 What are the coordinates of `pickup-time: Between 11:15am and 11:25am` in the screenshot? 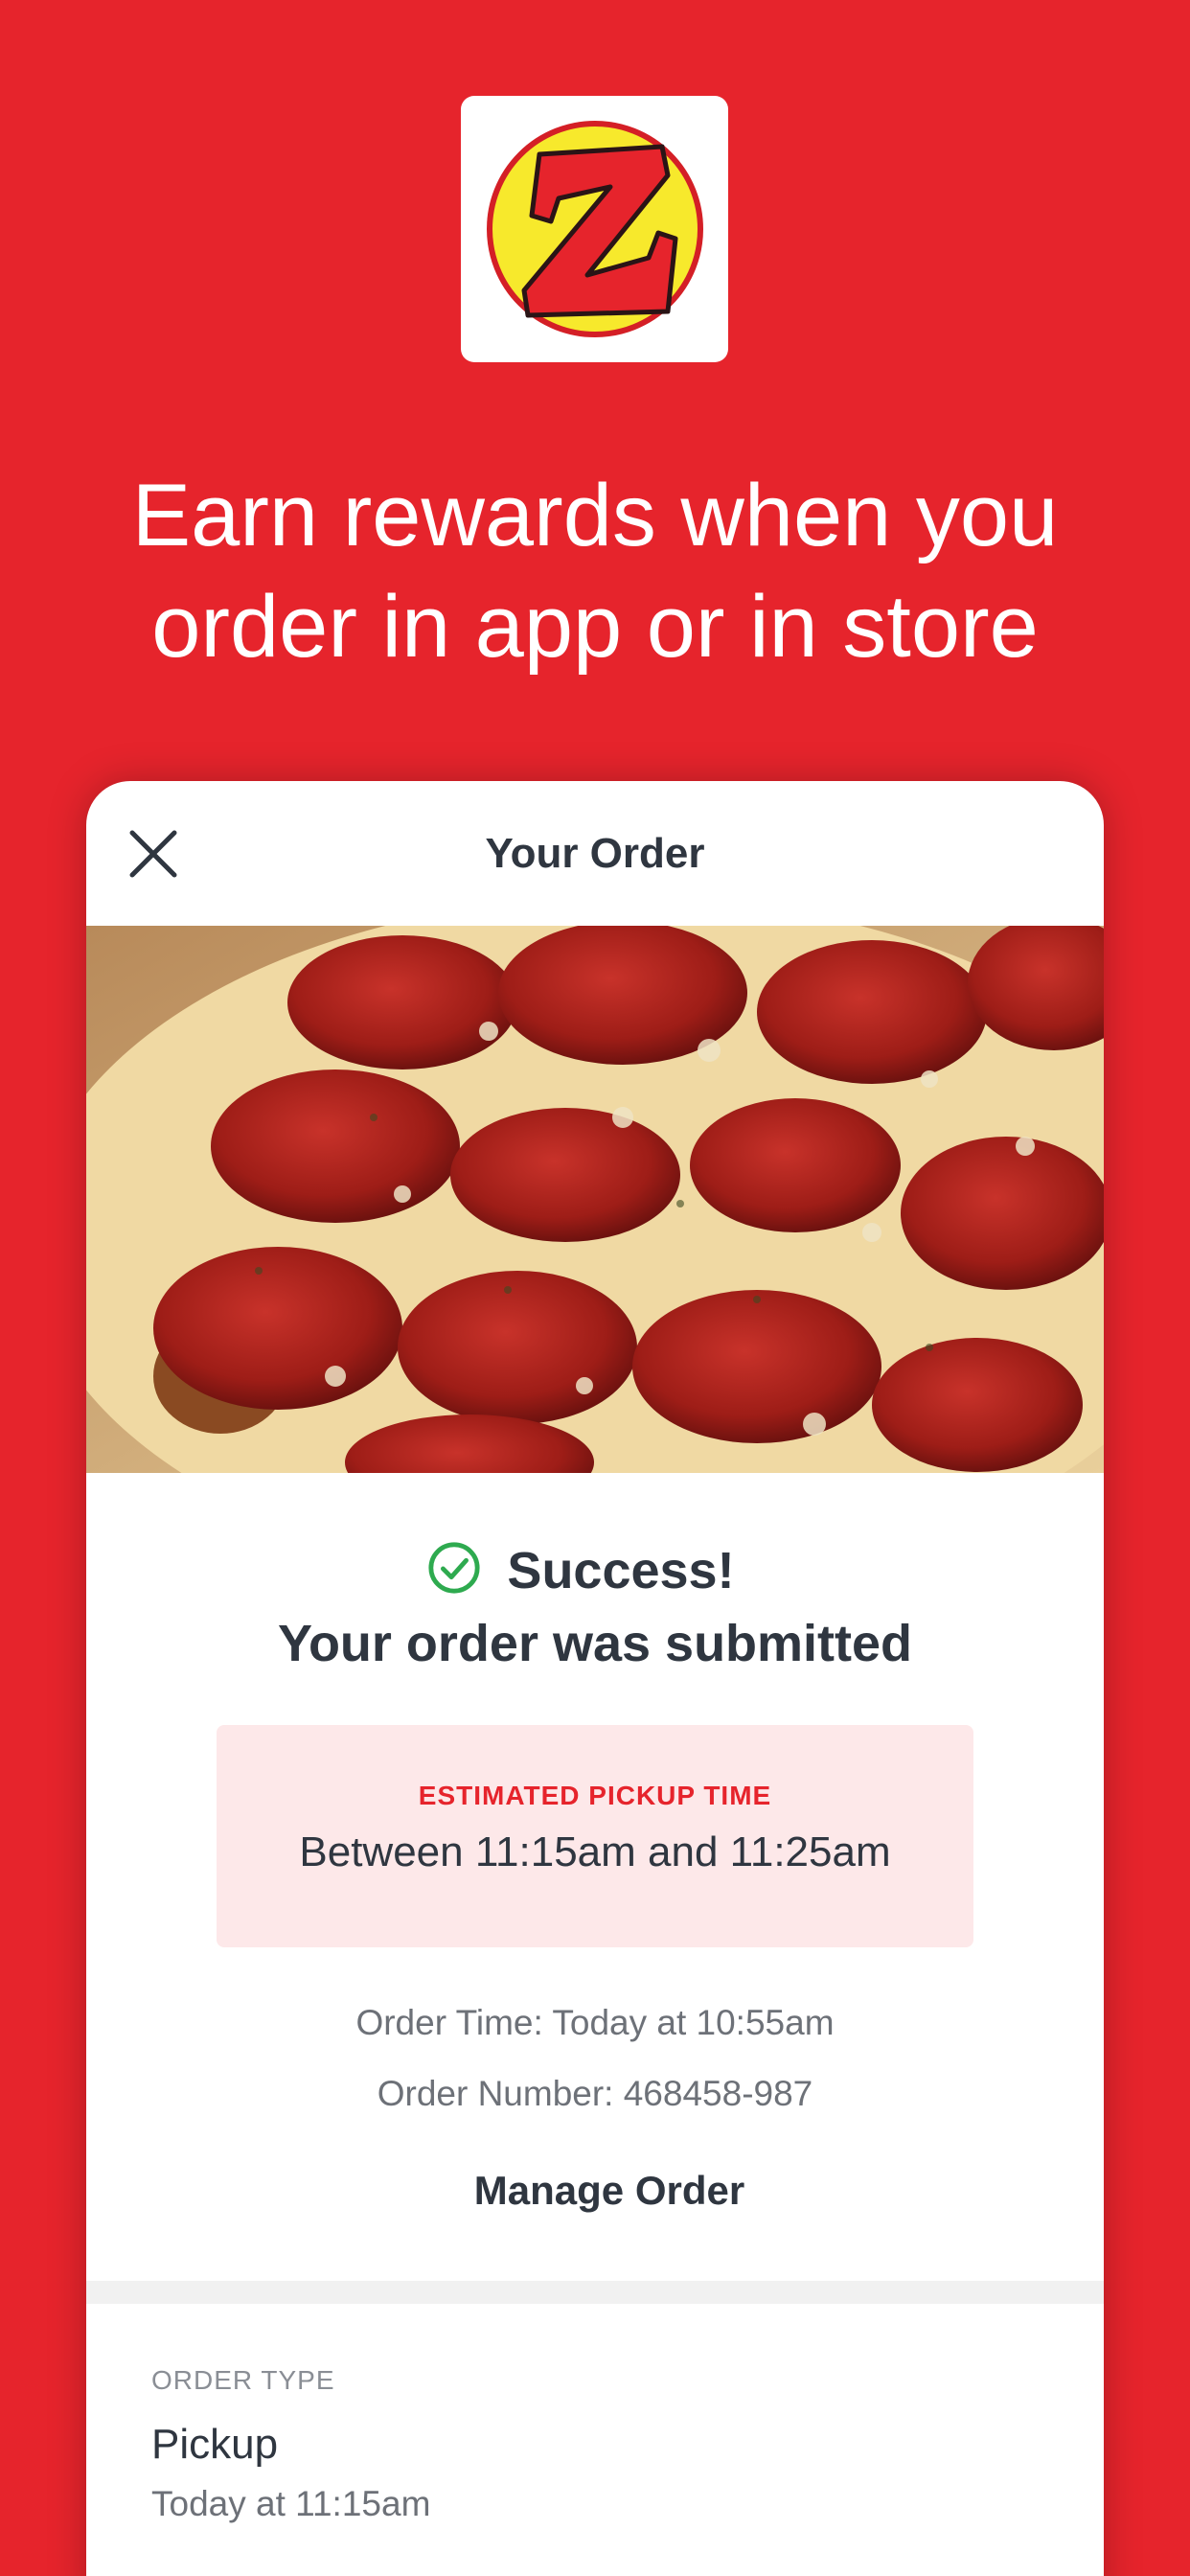 It's located at (595, 1851).